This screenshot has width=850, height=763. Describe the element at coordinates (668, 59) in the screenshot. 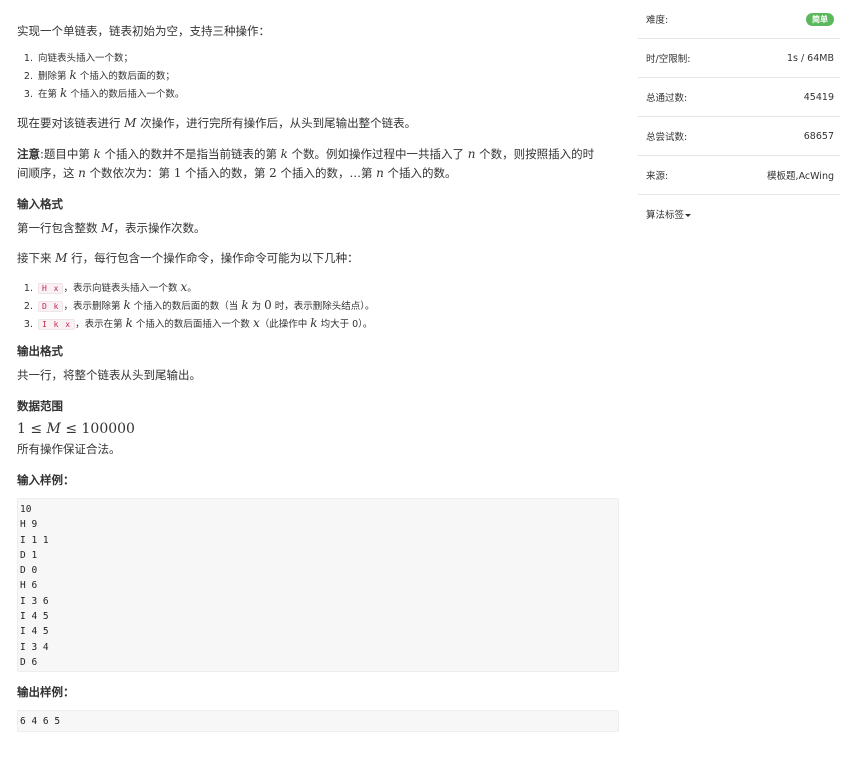

I see `limit-label: 时/空限制:` at that location.